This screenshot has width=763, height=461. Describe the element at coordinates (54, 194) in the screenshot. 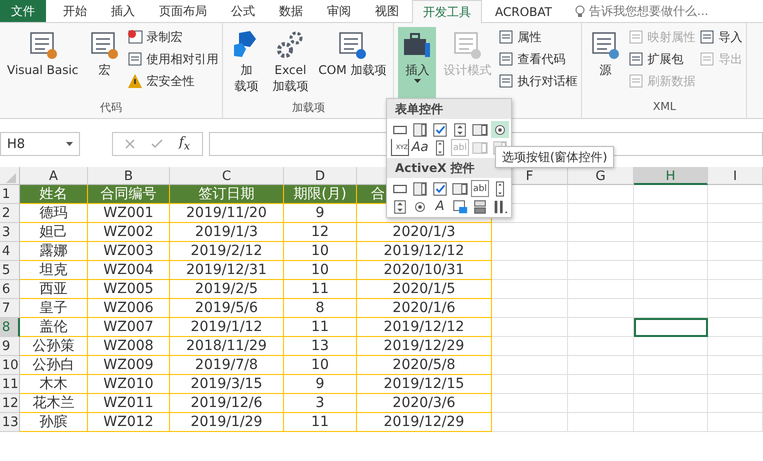

I see `table-cell: 姓名` at that location.